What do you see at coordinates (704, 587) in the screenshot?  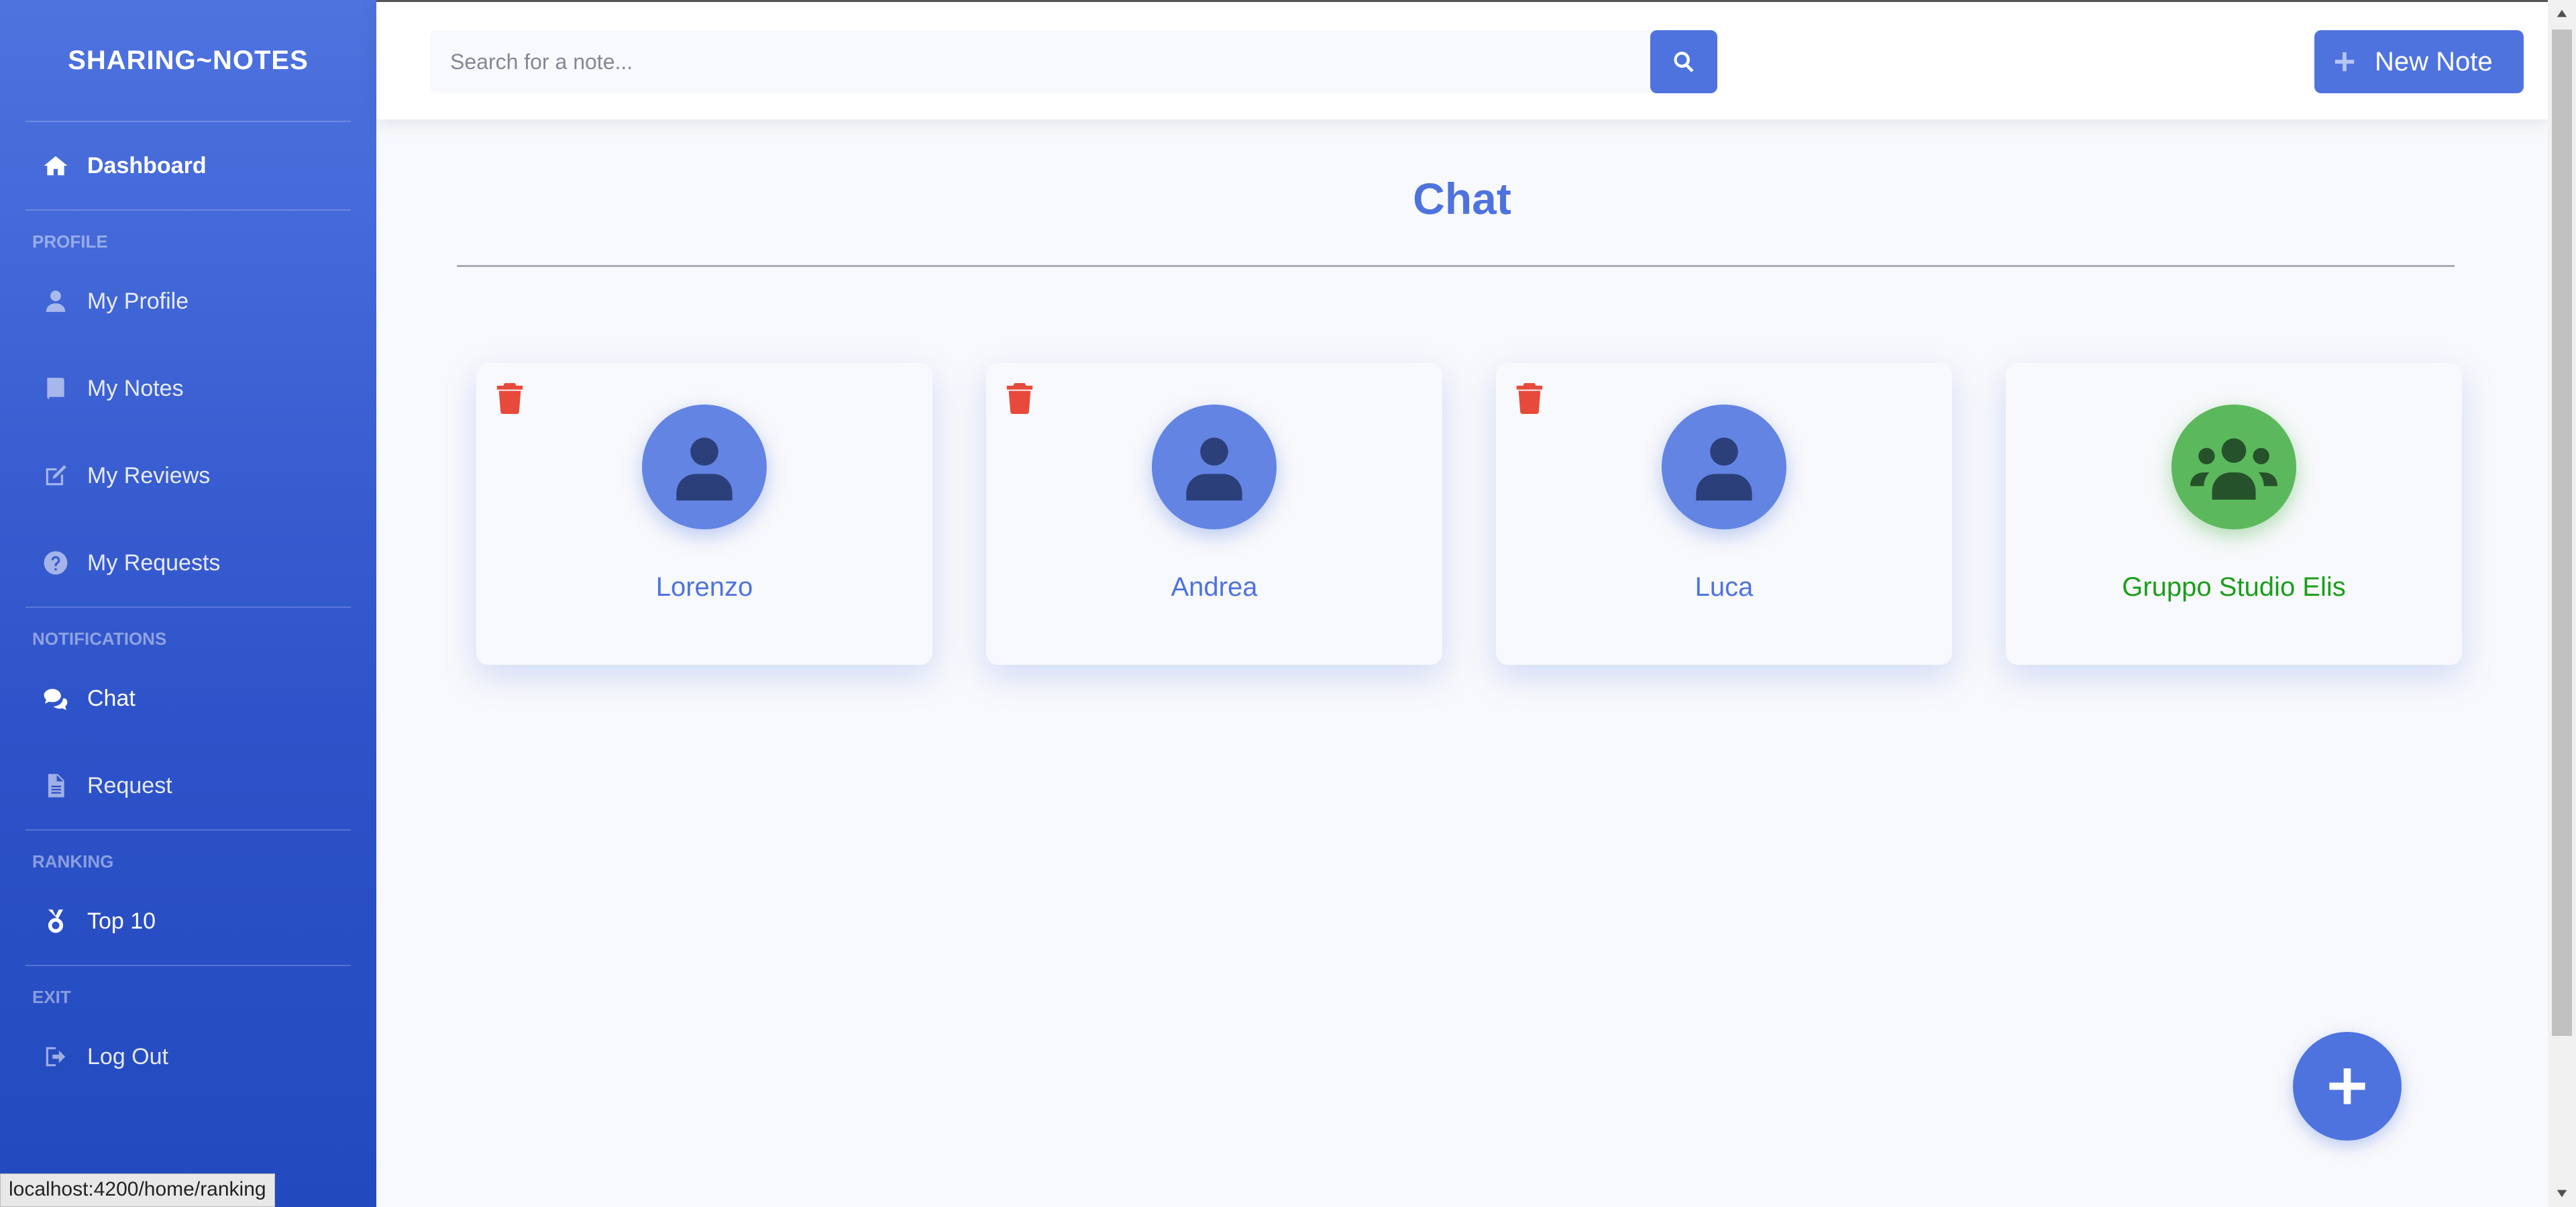 I see `chat-name: Lorenzo` at bounding box center [704, 587].